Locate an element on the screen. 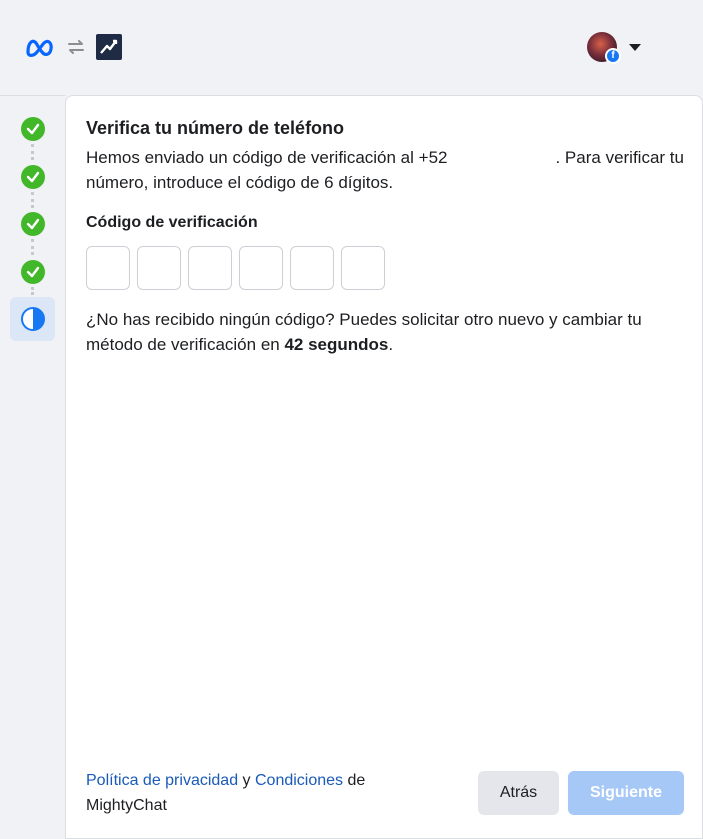 Image resolution: width=703 pixels, height=839 pixels. privacy-policy-link: Política de privacidad is located at coordinates (162, 780).